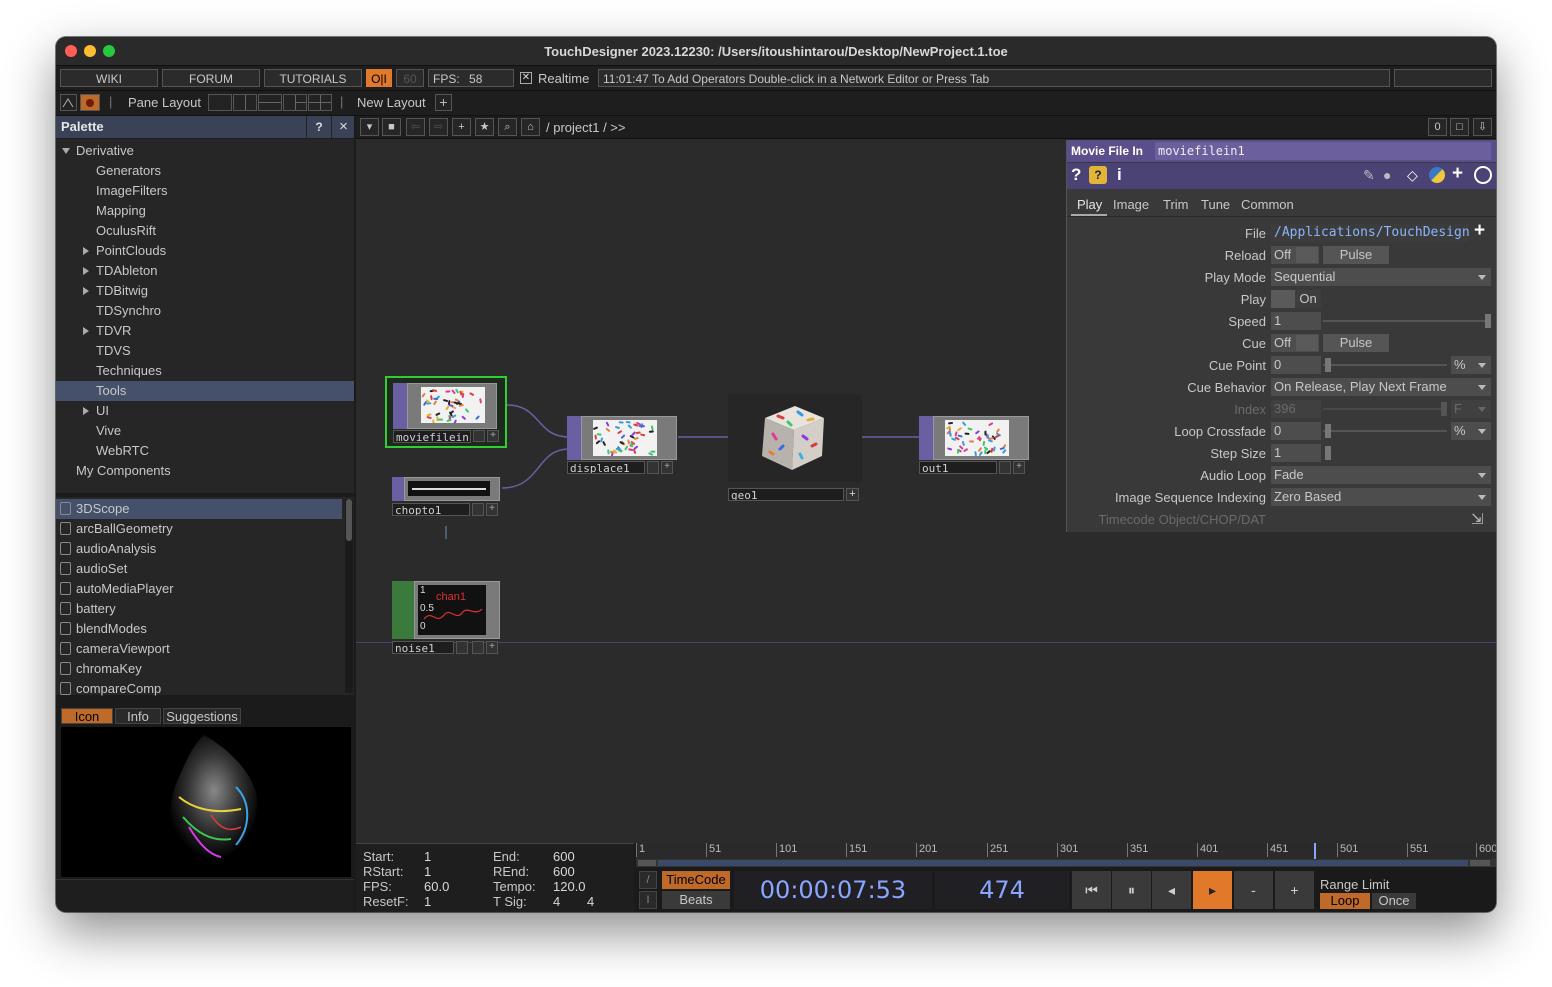  Describe the element at coordinates (647, 863) in the screenshot. I see `range-start-handle` at that location.